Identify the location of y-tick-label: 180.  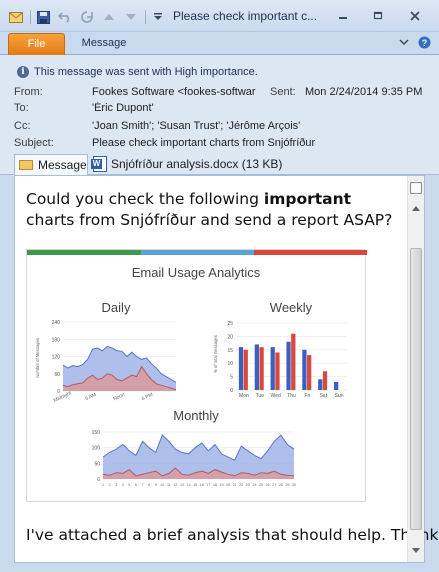
(56, 340).